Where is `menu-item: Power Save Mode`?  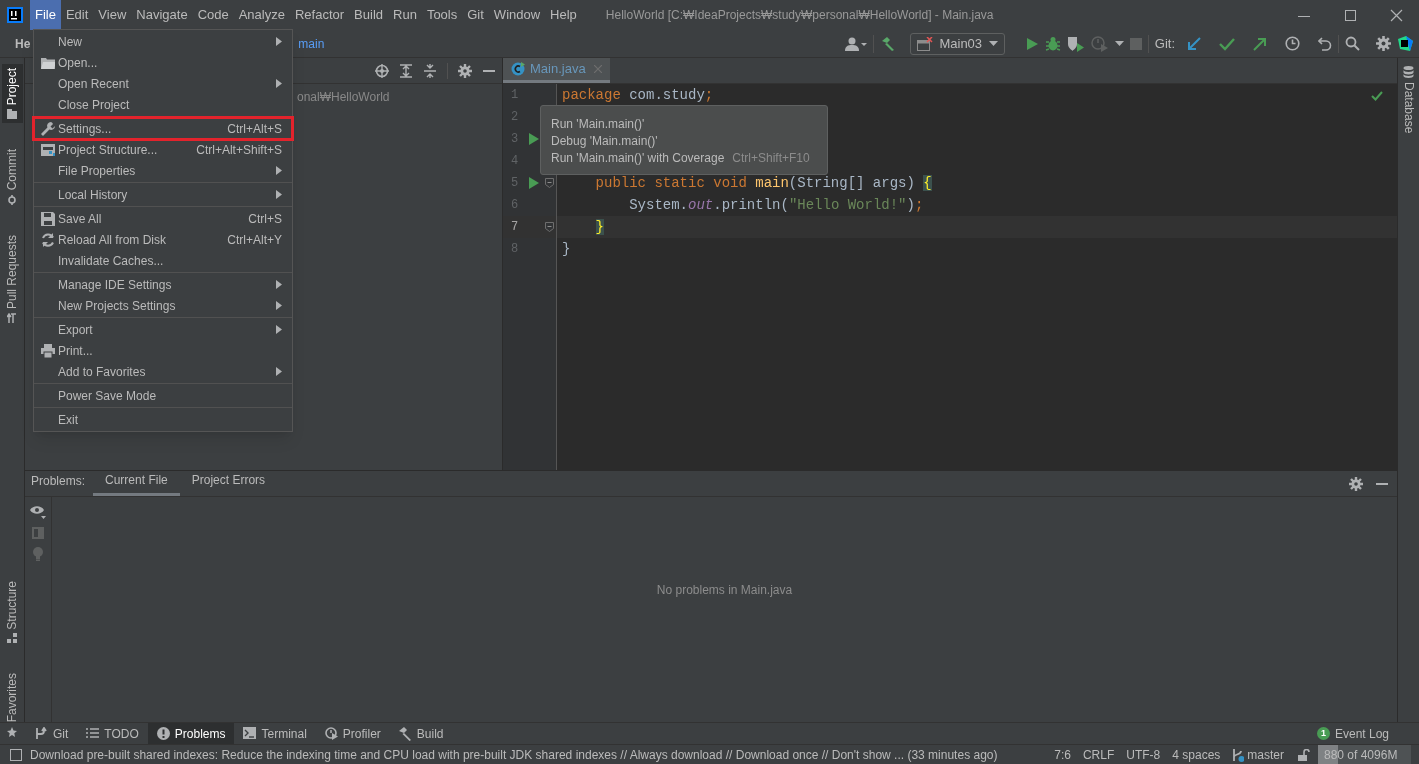
menu-item: Power Save Mode is located at coordinates (163, 395).